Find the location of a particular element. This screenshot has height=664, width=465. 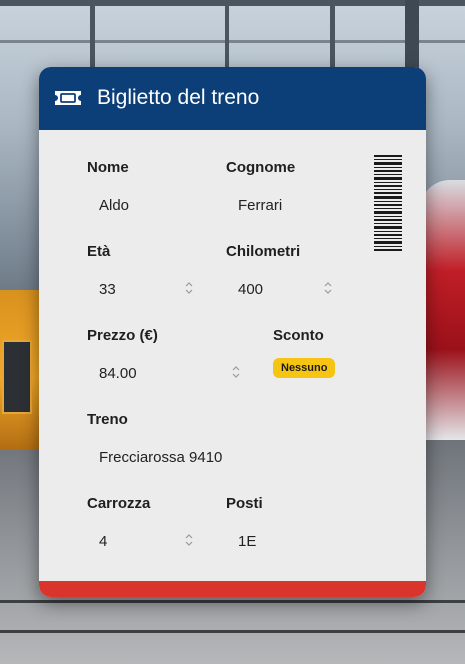

nome-field: Aldo is located at coordinates (147, 206).